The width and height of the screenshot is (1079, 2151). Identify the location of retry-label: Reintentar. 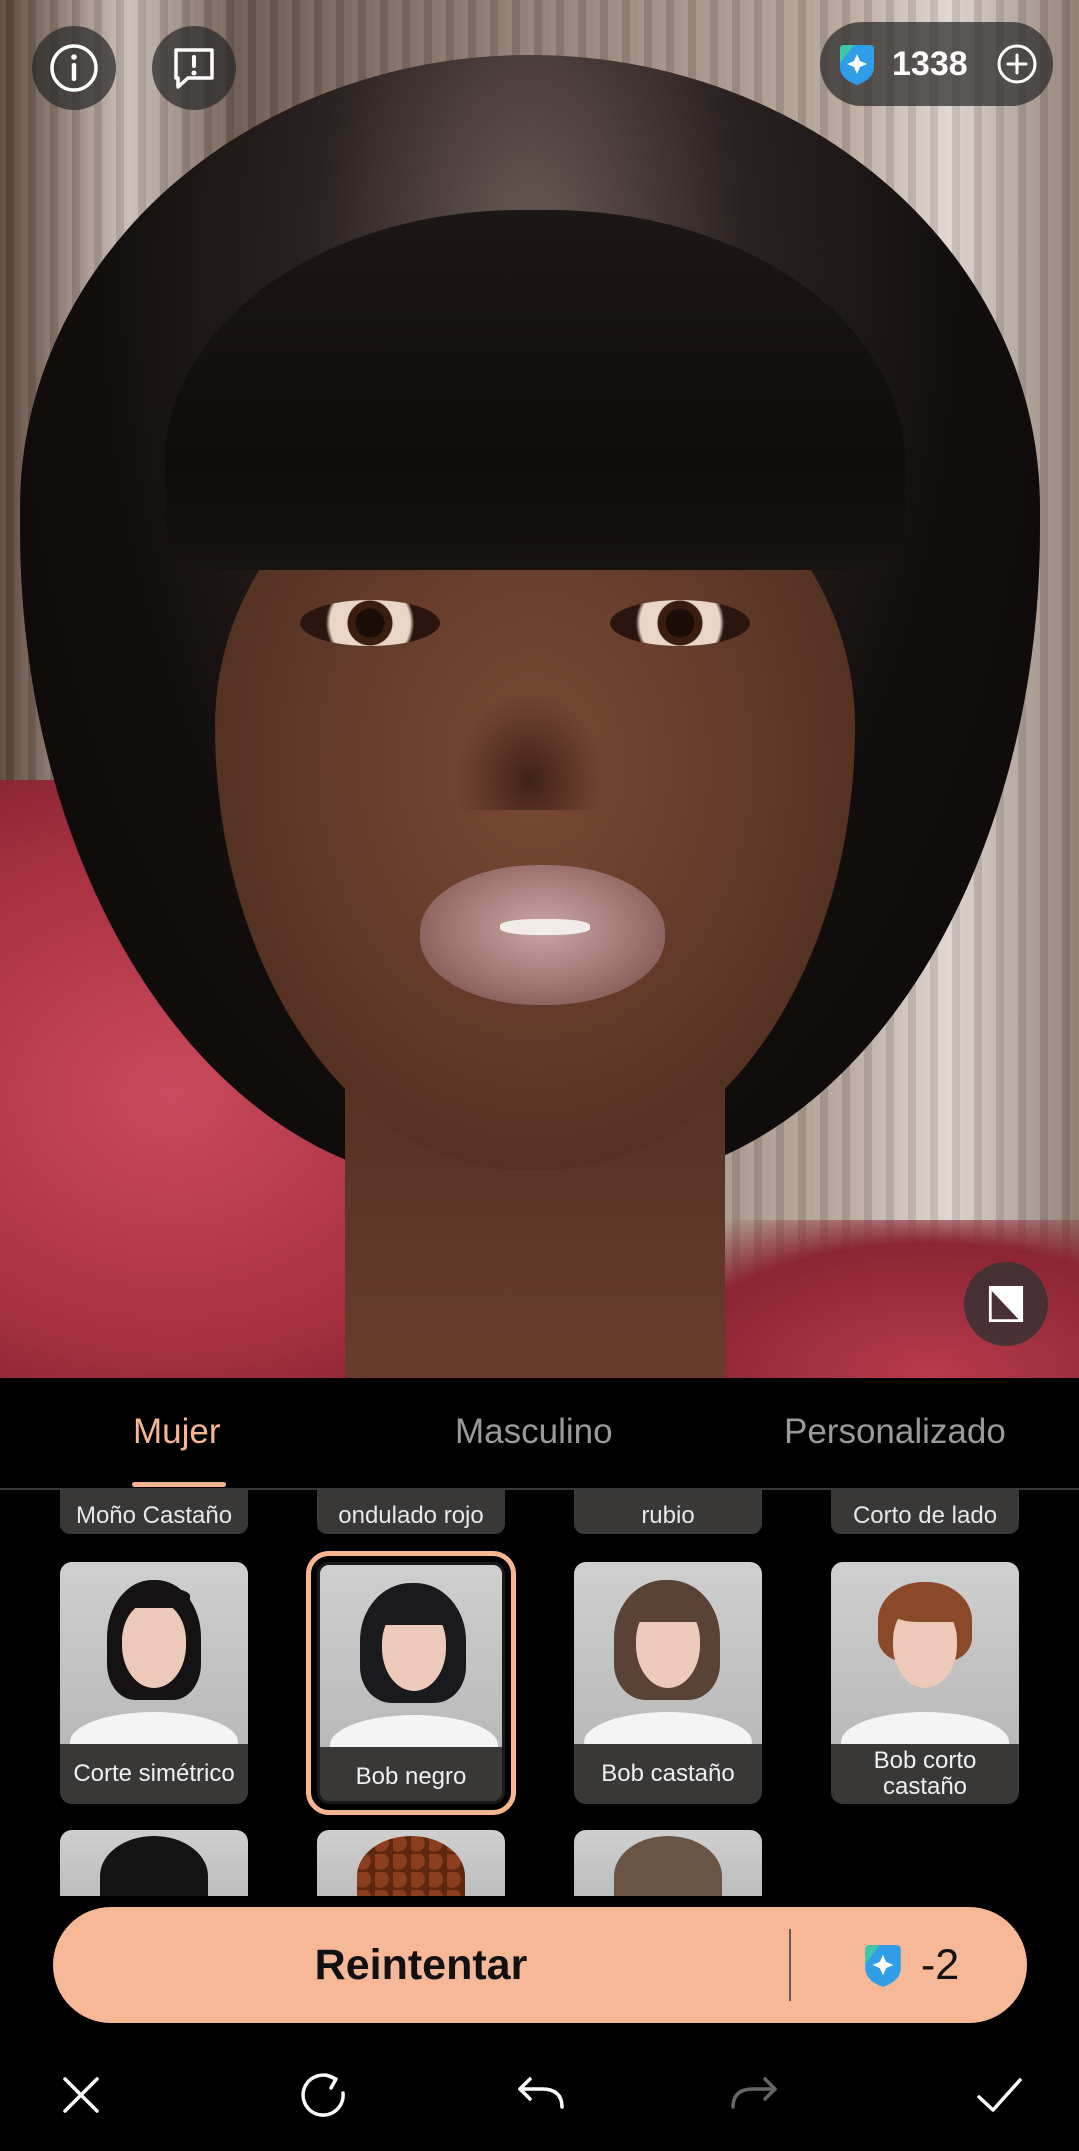
(421, 1964).